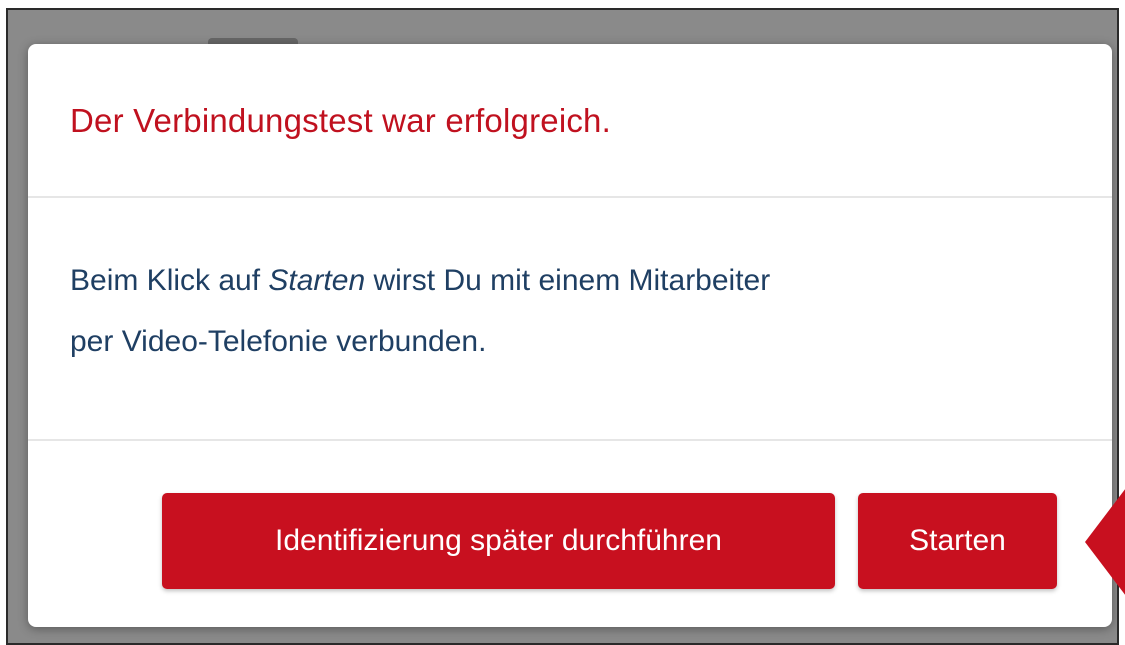  What do you see at coordinates (498, 541) in the screenshot?
I see `identify-later-button: Identifizierung später durchführen` at bounding box center [498, 541].